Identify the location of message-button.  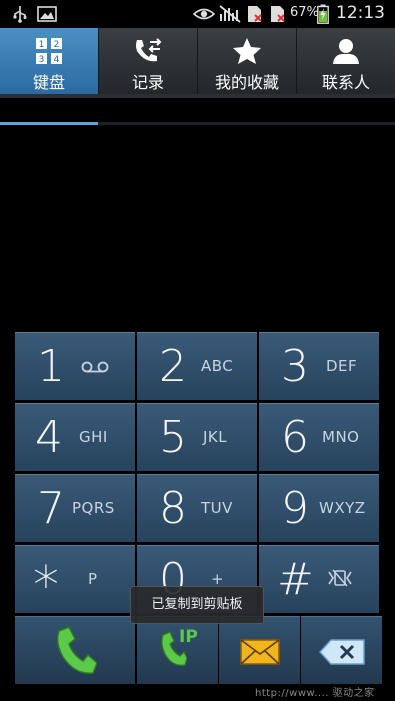
(259, 650).